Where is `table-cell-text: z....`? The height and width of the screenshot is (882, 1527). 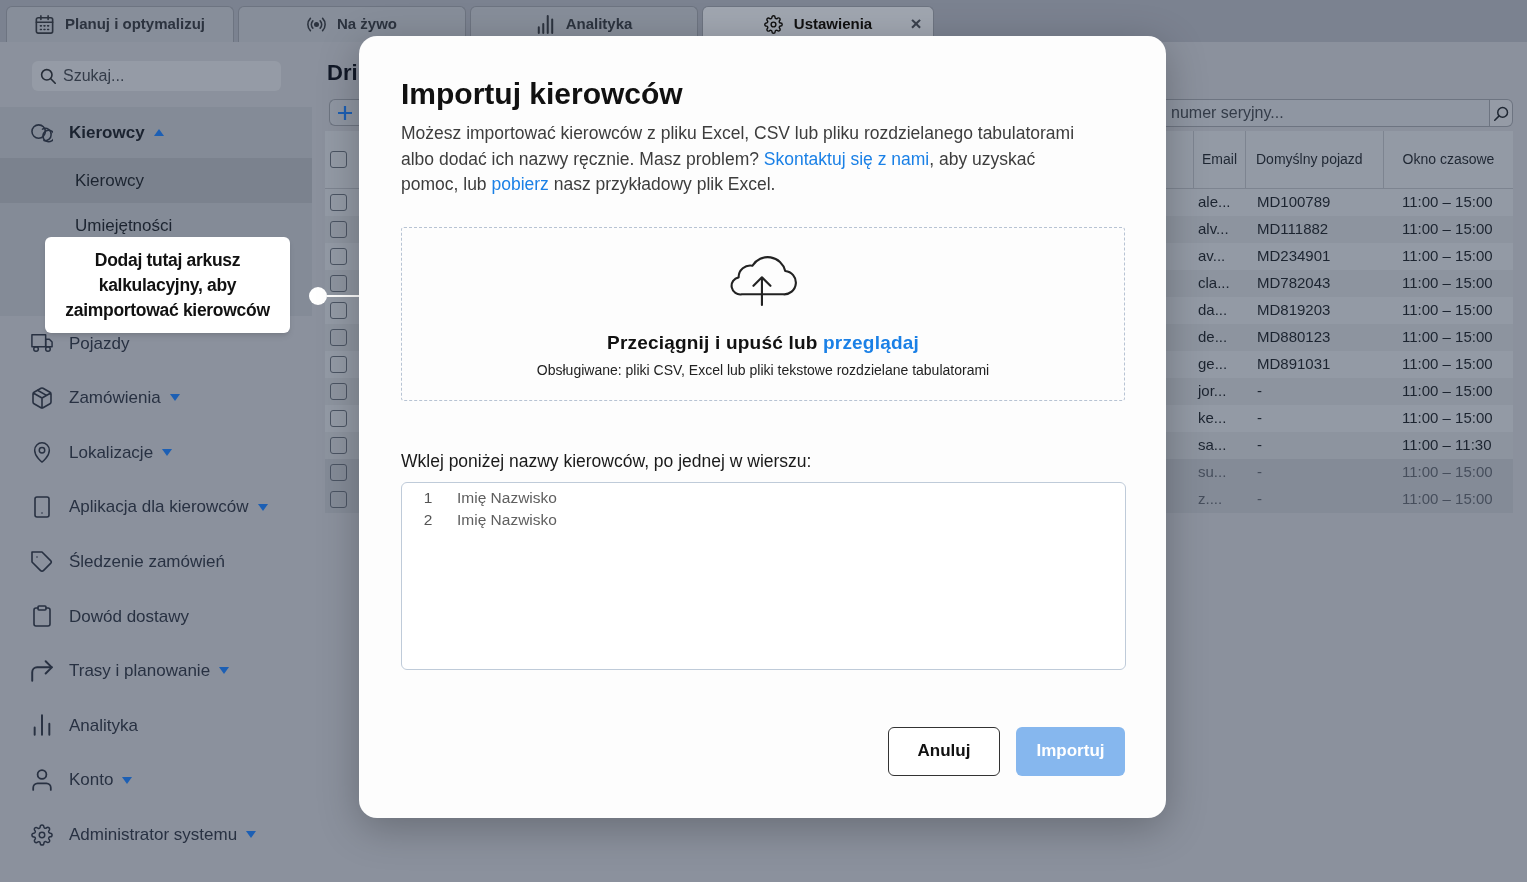
table-cell-text: z.... is located at coordinates (1211, 499).